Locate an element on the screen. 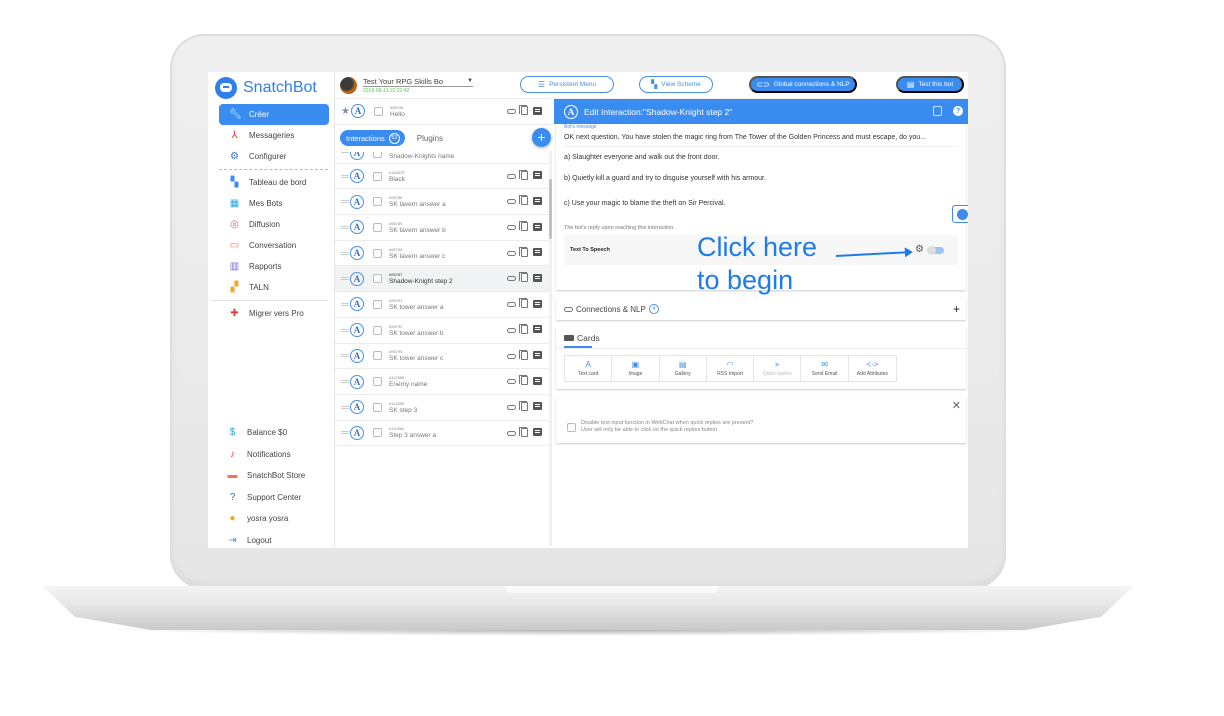  sidebar-item-migrer-vers-pro: ✚ Migrer vers Pro is located at coordinates (274, 313).